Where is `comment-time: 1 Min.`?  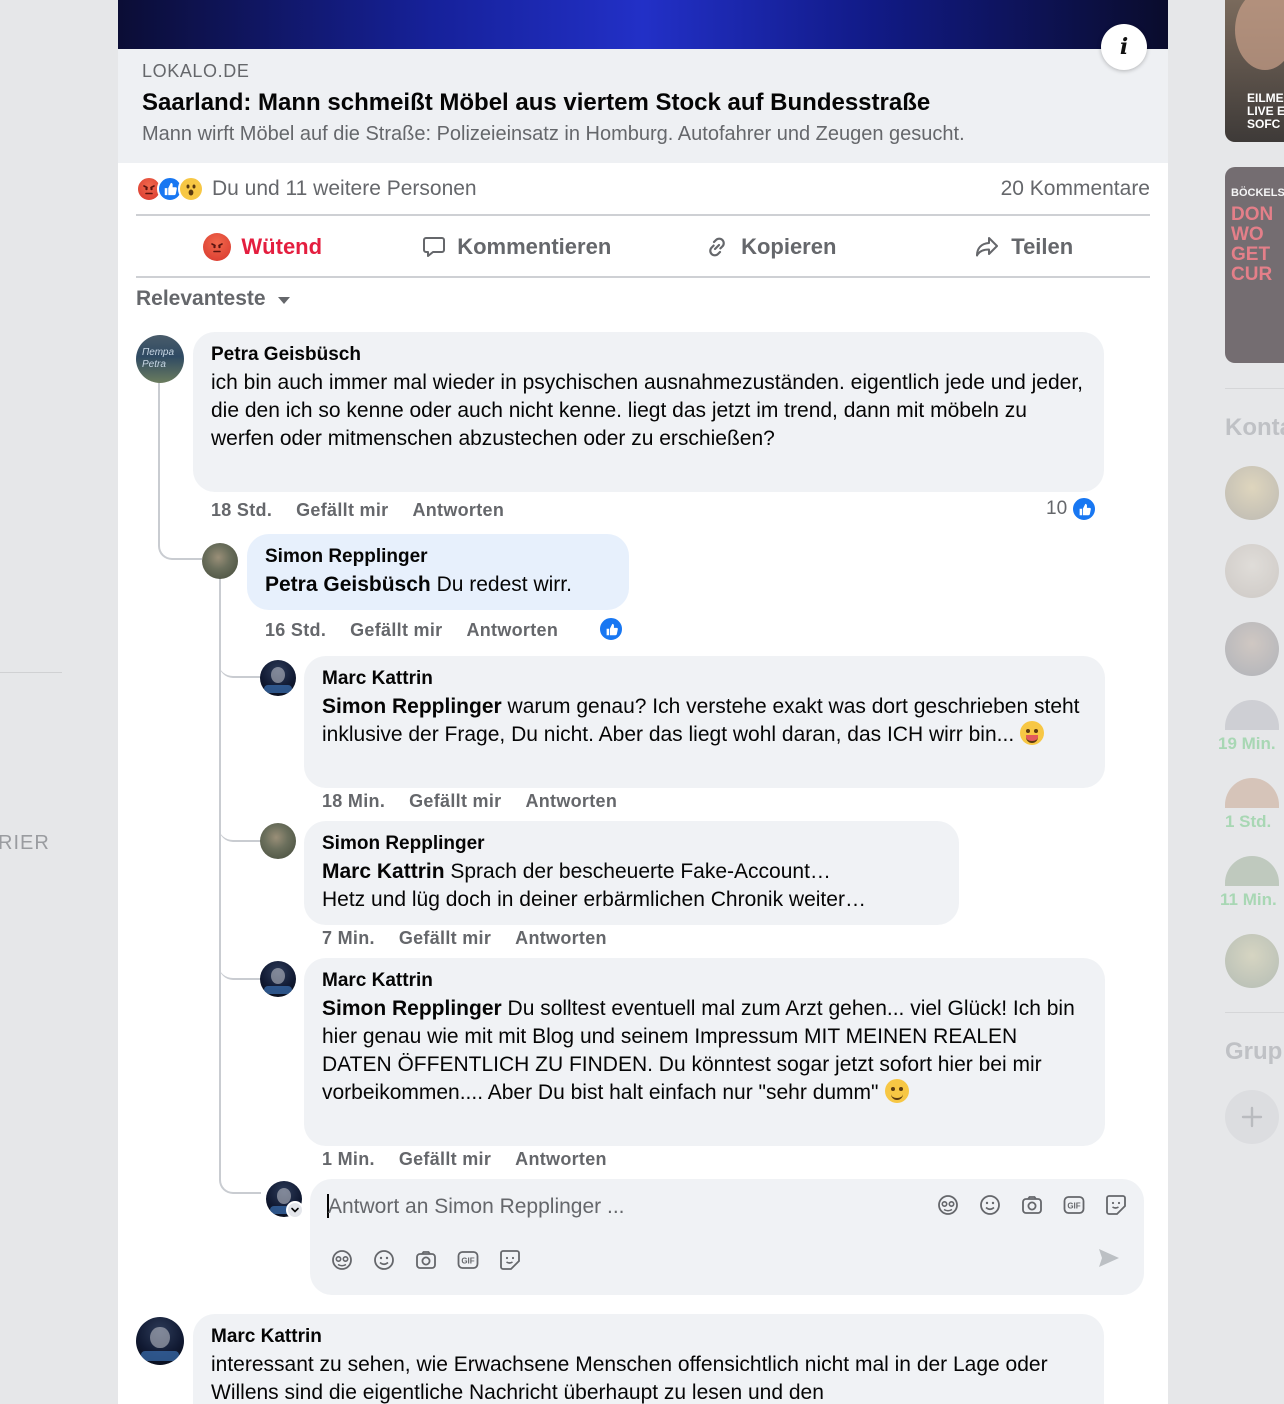 comment-time: 1 Min. is located at coordinates (348, 1159).